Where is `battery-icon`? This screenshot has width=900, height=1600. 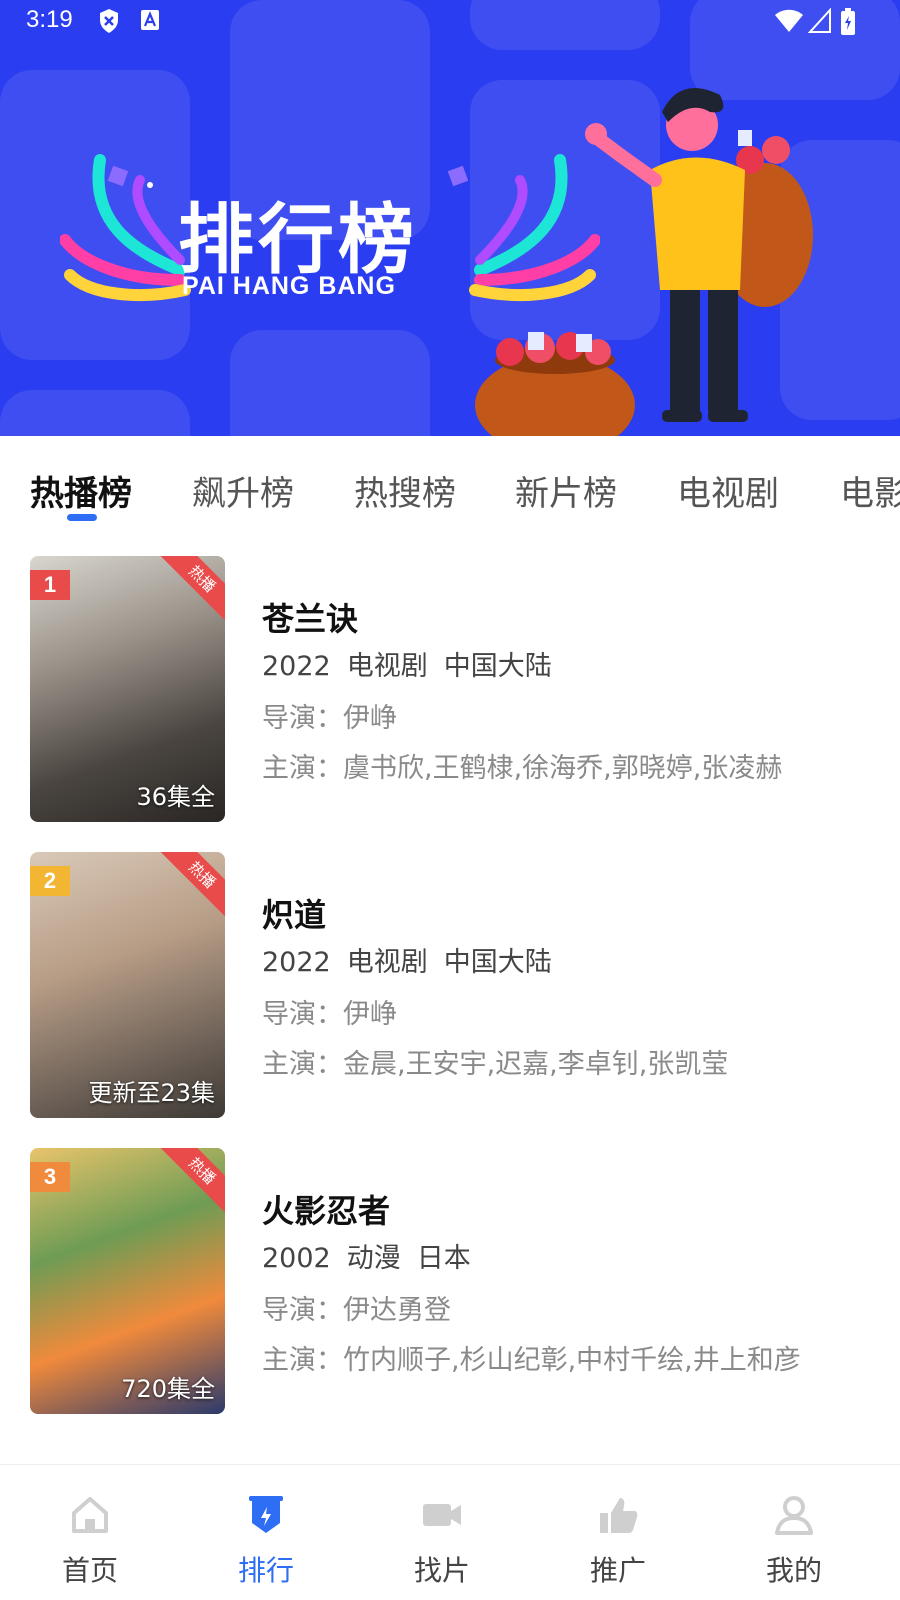
battery-icon is located at coordinates (848, 21).